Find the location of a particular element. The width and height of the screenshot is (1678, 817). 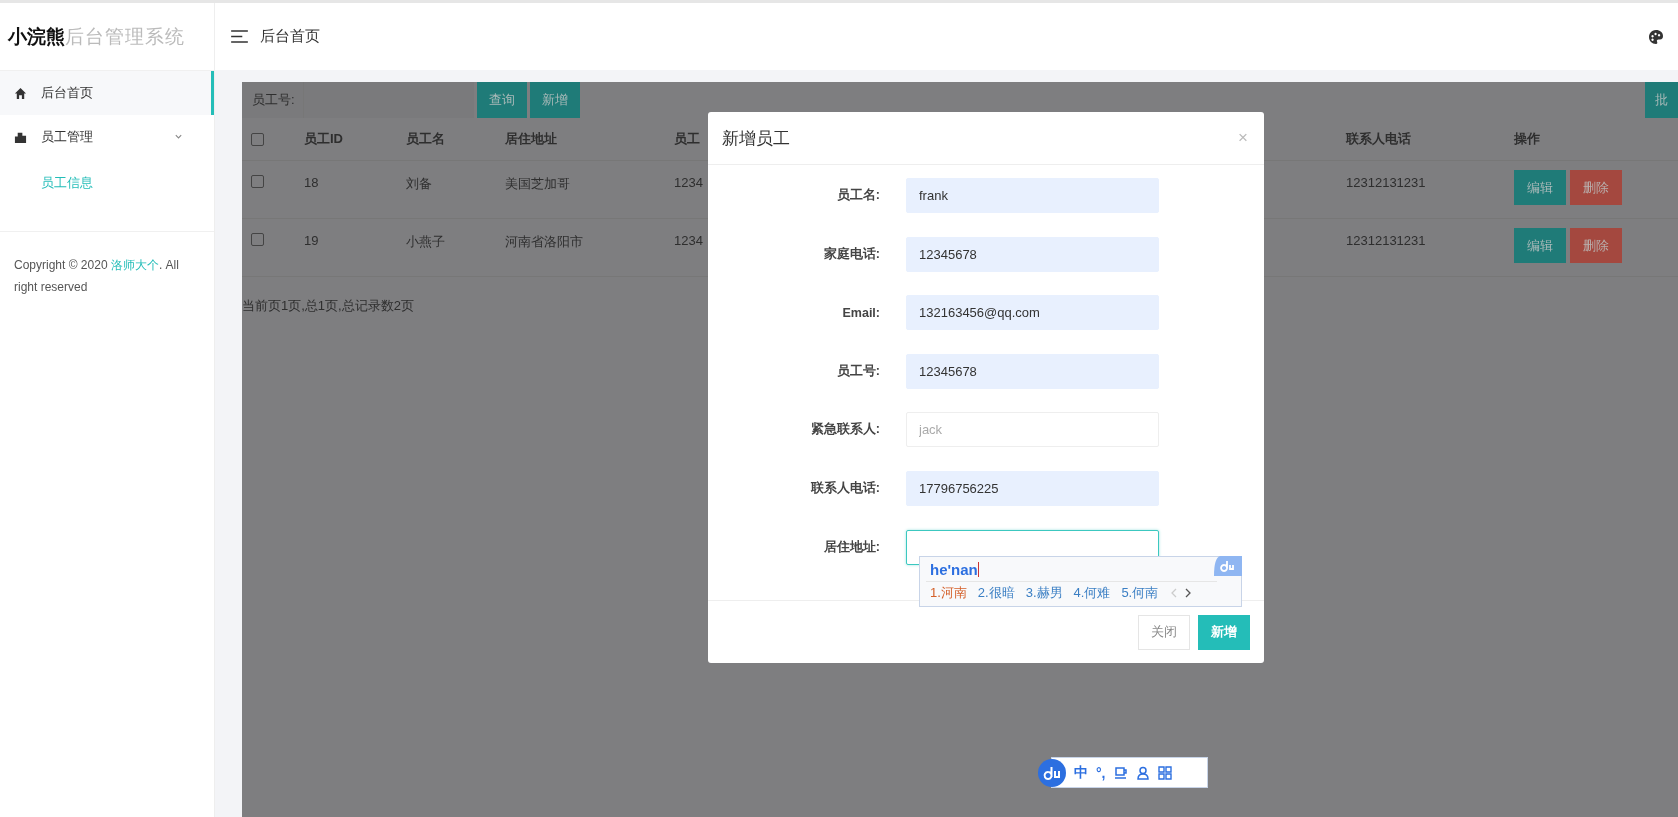

grid-icon is located at coordinates (1164, 772).